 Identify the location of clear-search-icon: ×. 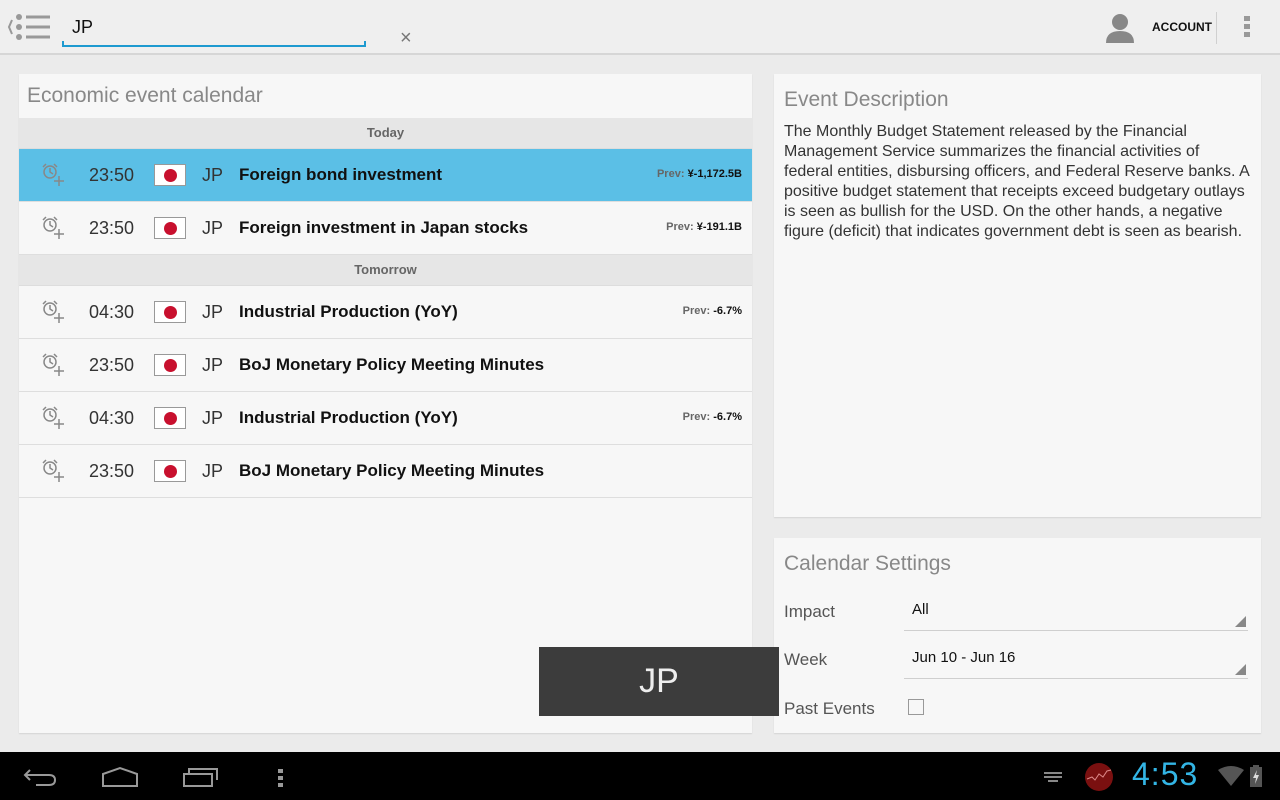
(406, 38).